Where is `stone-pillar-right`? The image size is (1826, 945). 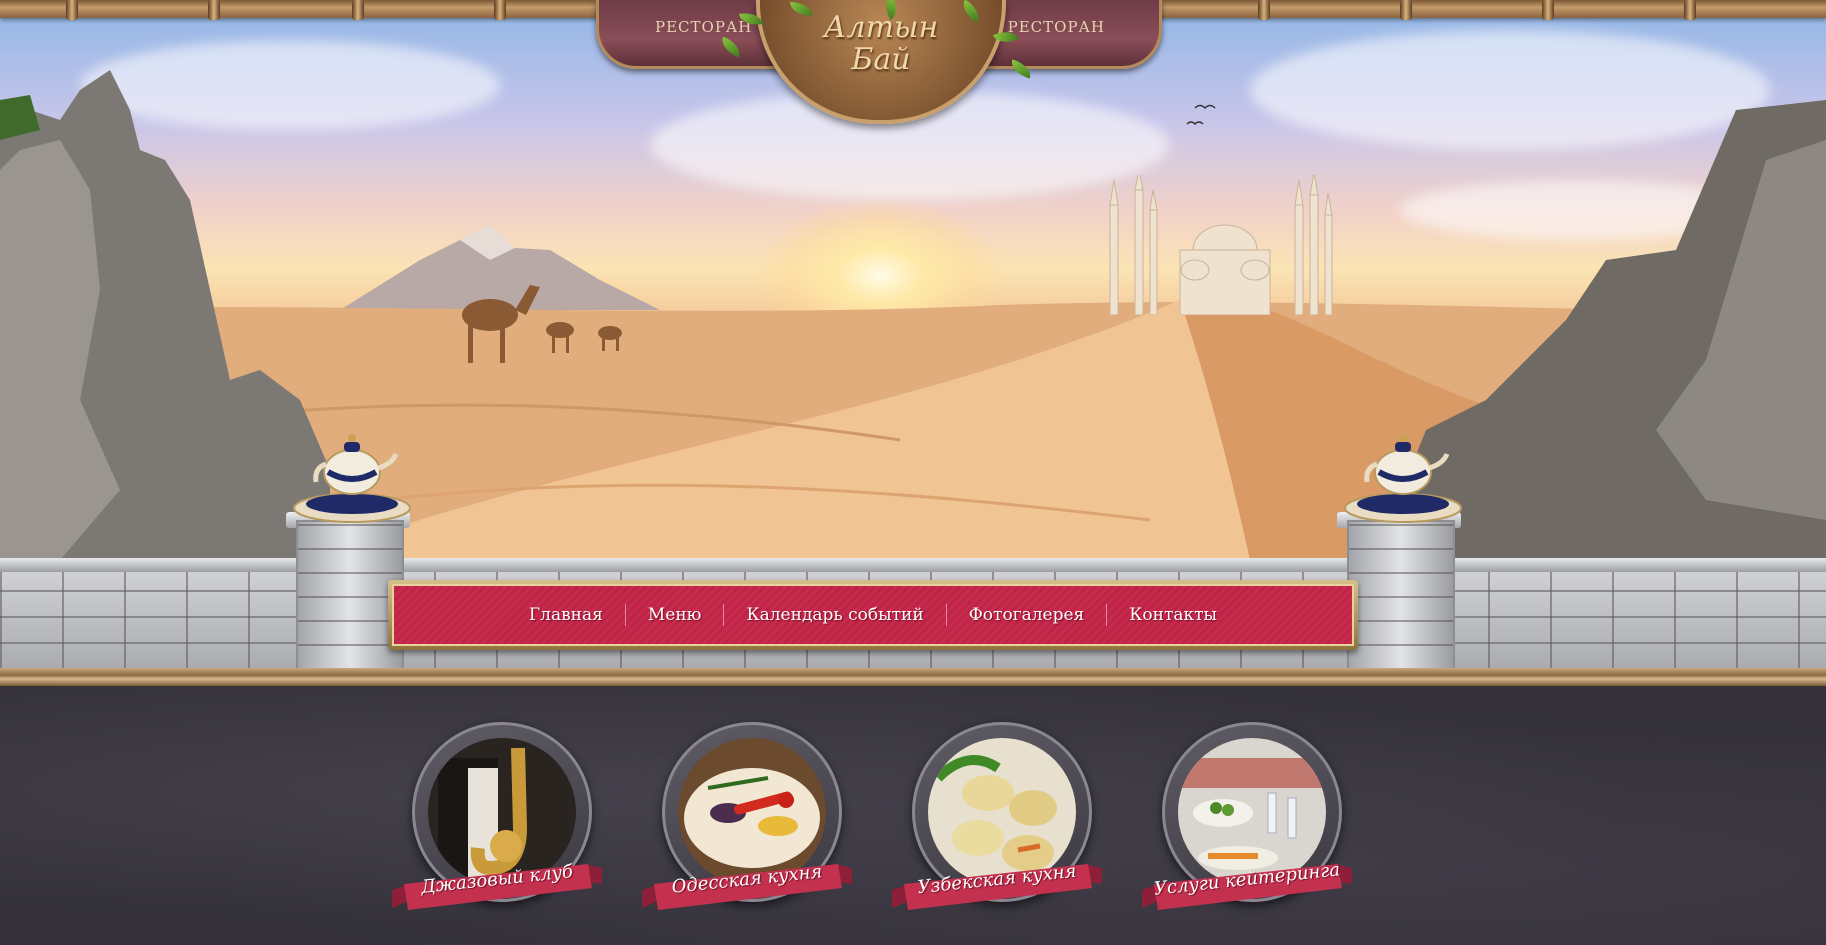 stone-pillar-right is located at coordinates (1401, 596).